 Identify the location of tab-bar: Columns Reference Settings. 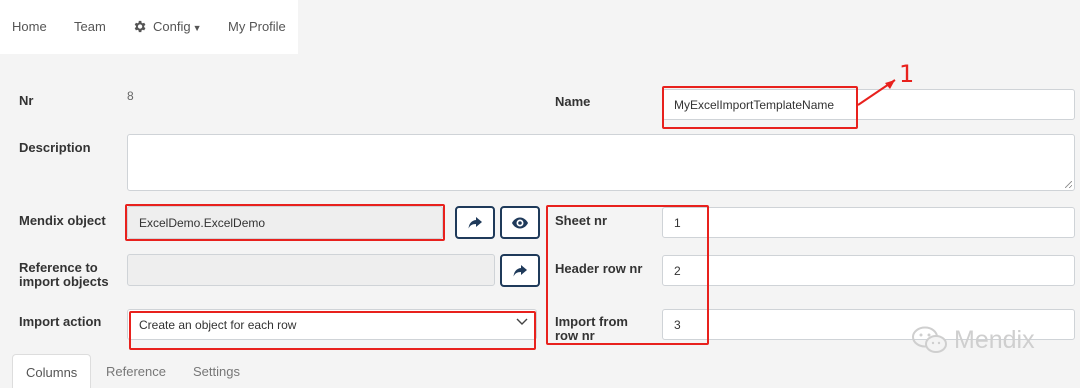
(540, 370).